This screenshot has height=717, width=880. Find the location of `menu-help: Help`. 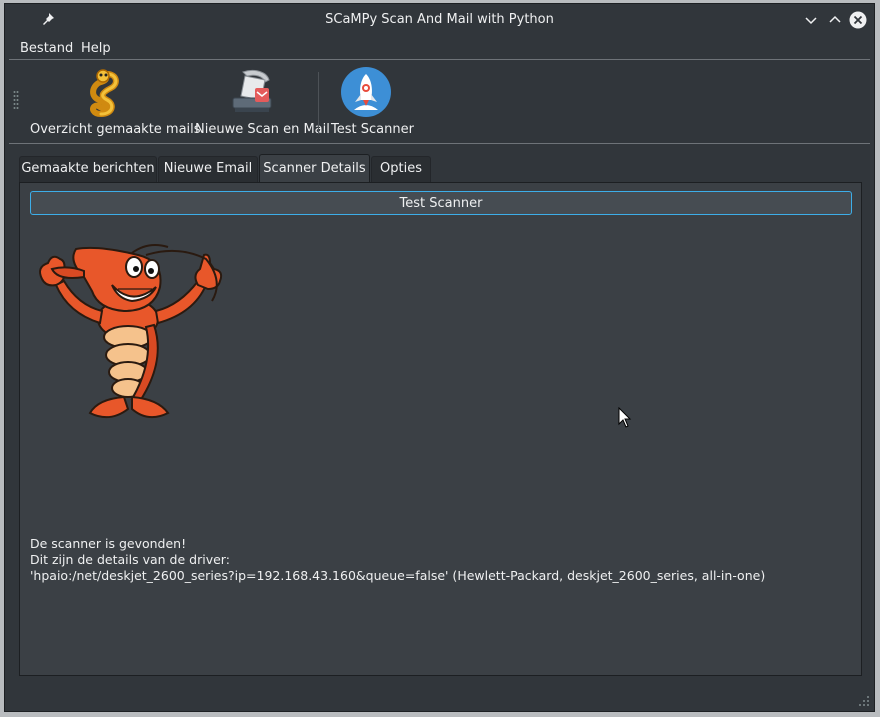

menu-help: Help is located at coordinates (96, 48).